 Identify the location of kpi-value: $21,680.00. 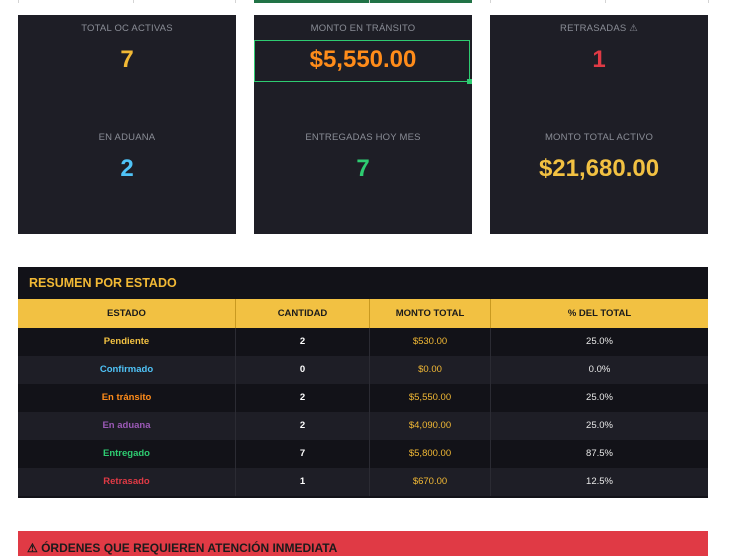
(599, 168).